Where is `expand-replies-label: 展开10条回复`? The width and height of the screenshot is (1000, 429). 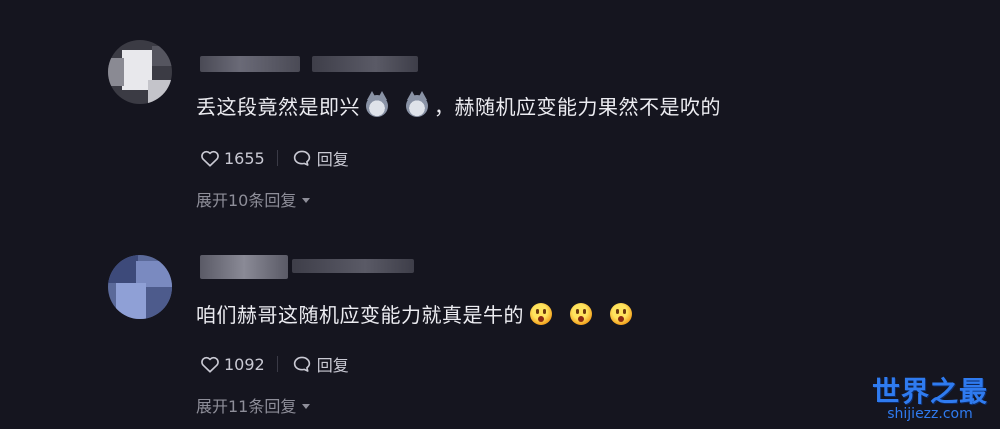
expand-replies-label: 展开10条回复 is located at coordinates (246, 200).